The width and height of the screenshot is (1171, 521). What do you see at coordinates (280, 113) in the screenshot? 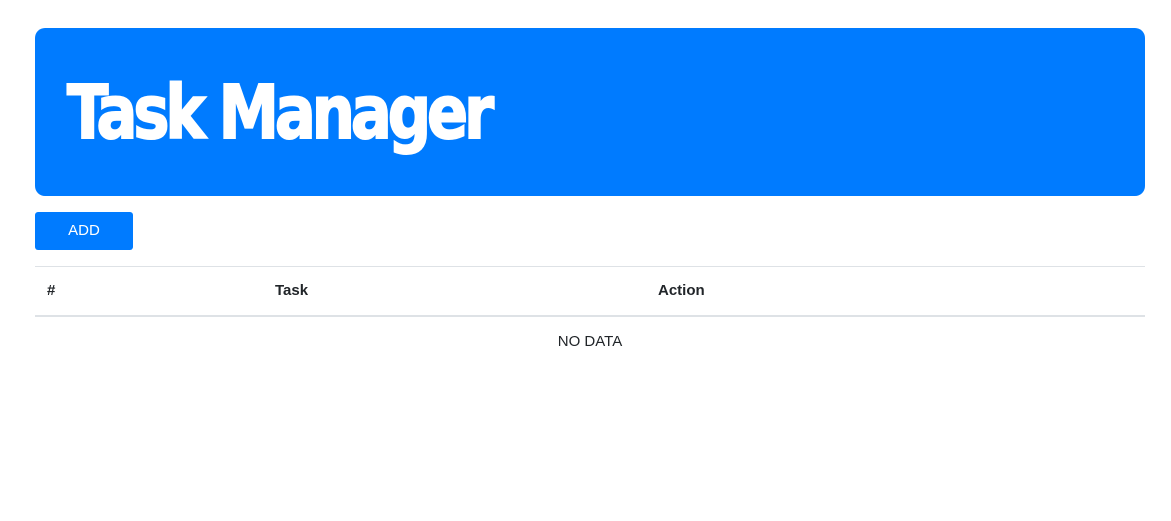
I see `page-title: Task Manager` at bounding box center [280, 113].